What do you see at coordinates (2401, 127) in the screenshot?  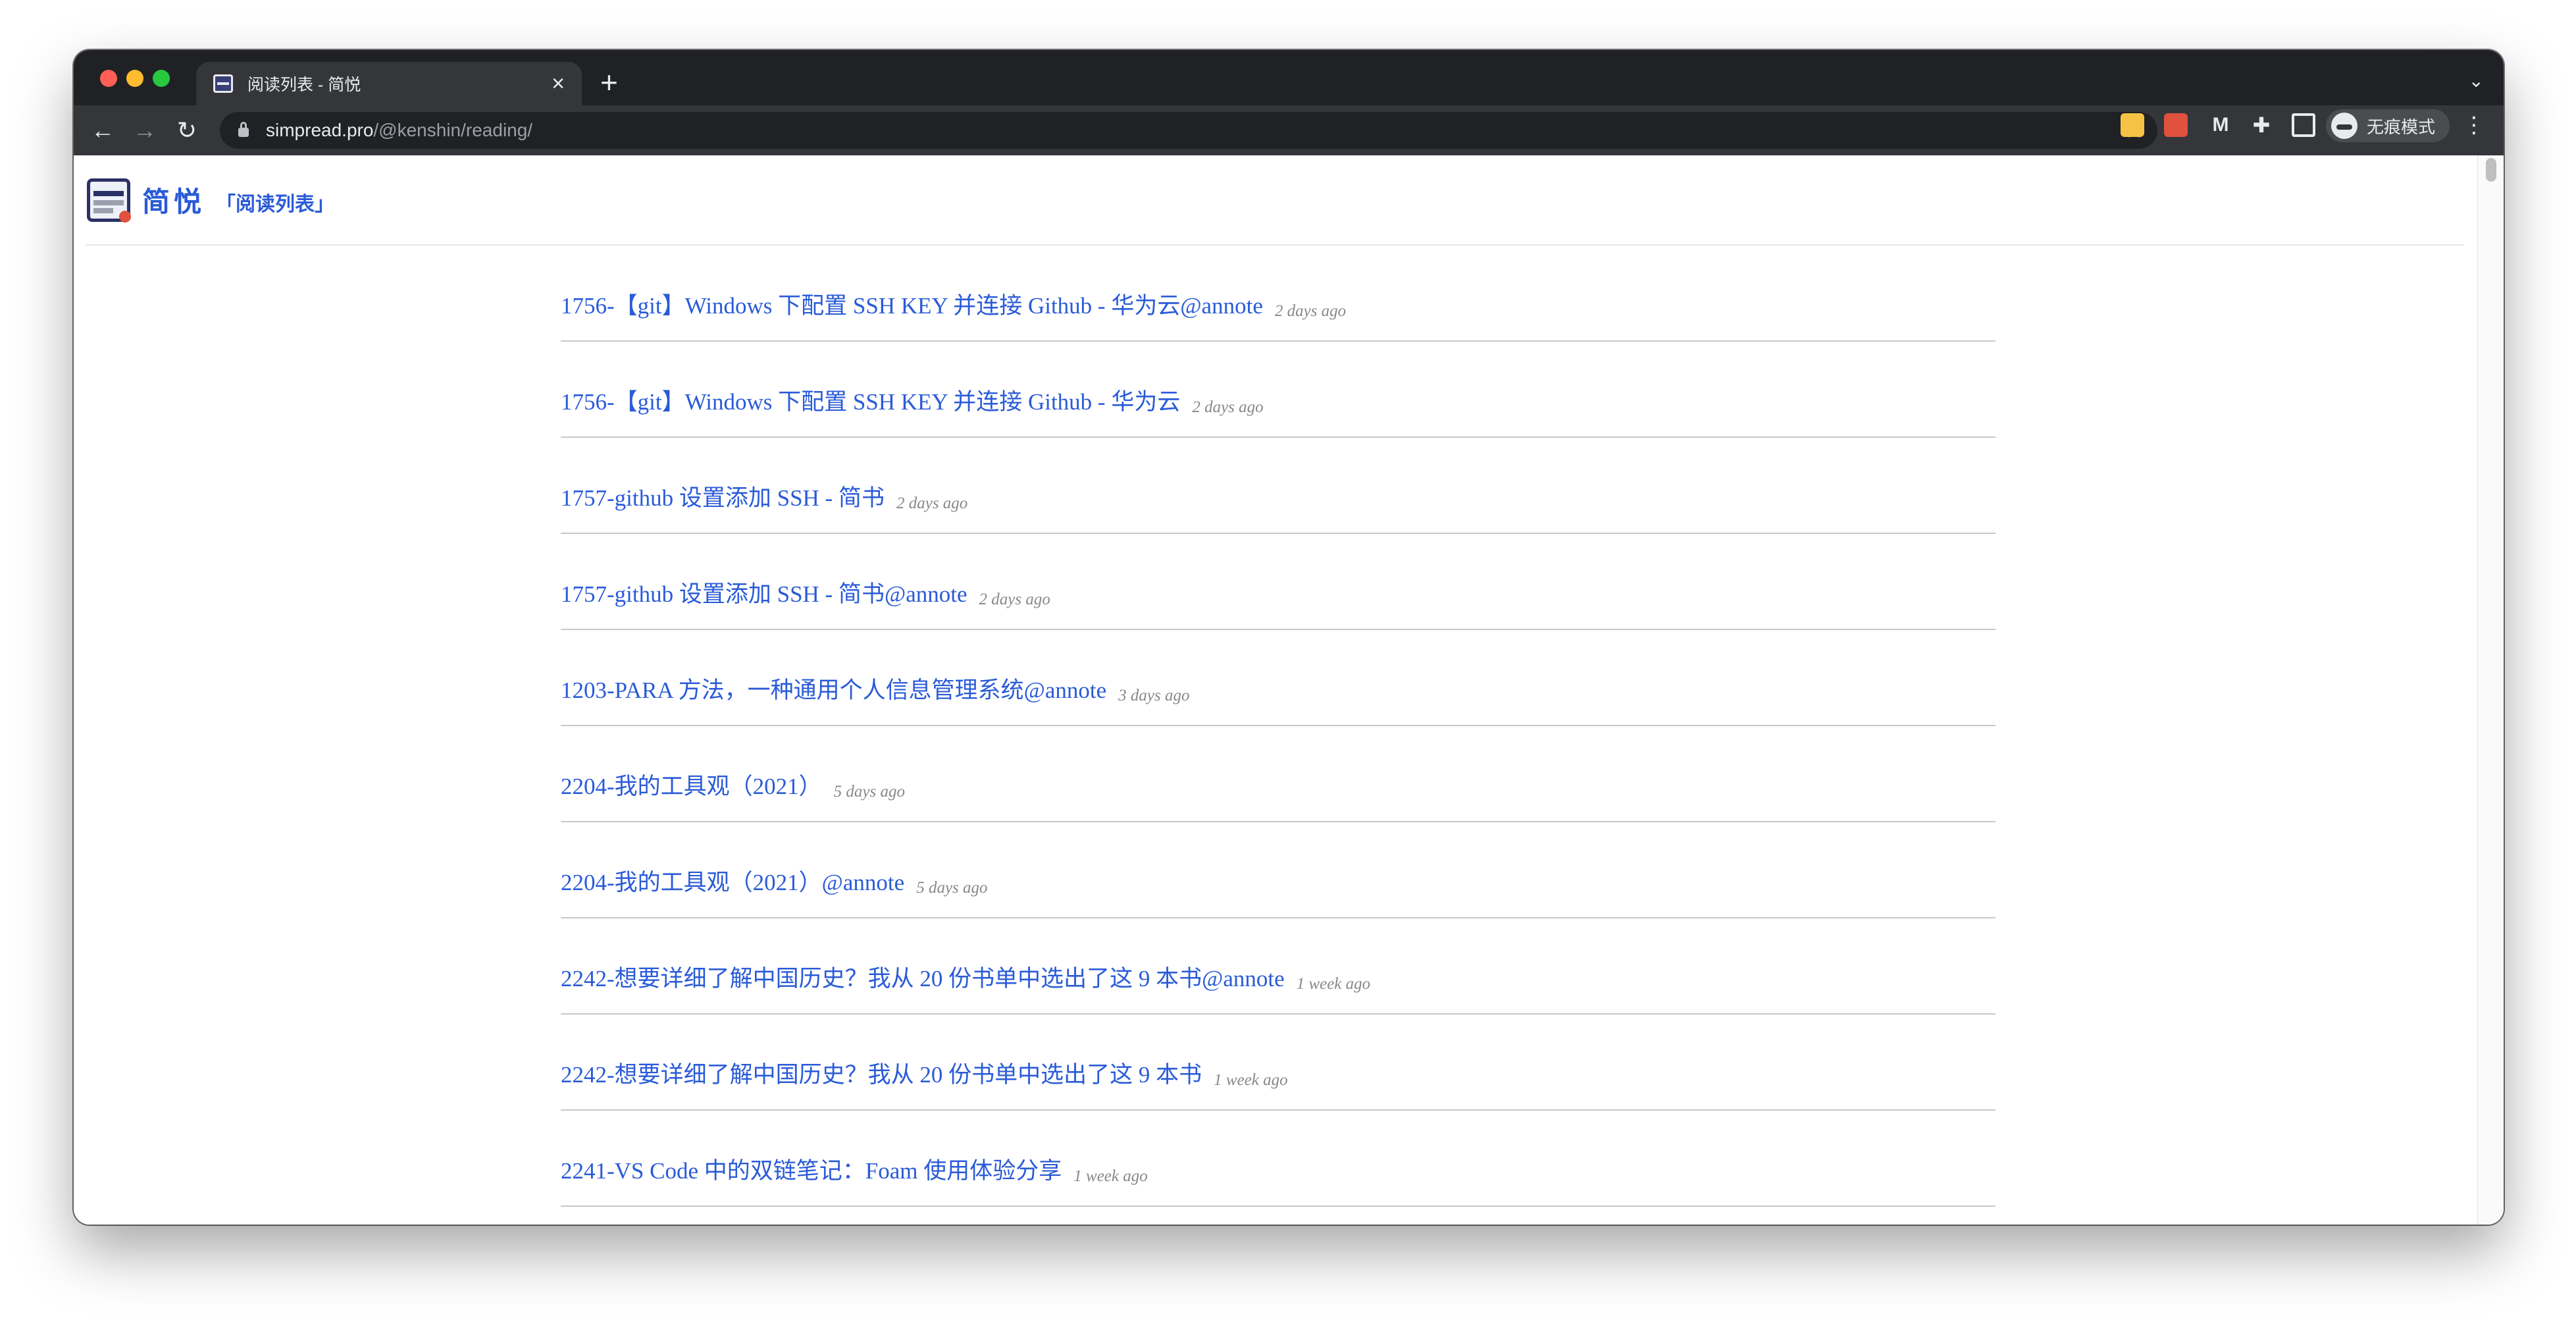 I see `incognito-label: 无痕模式` at bounding box center [2401, 127].